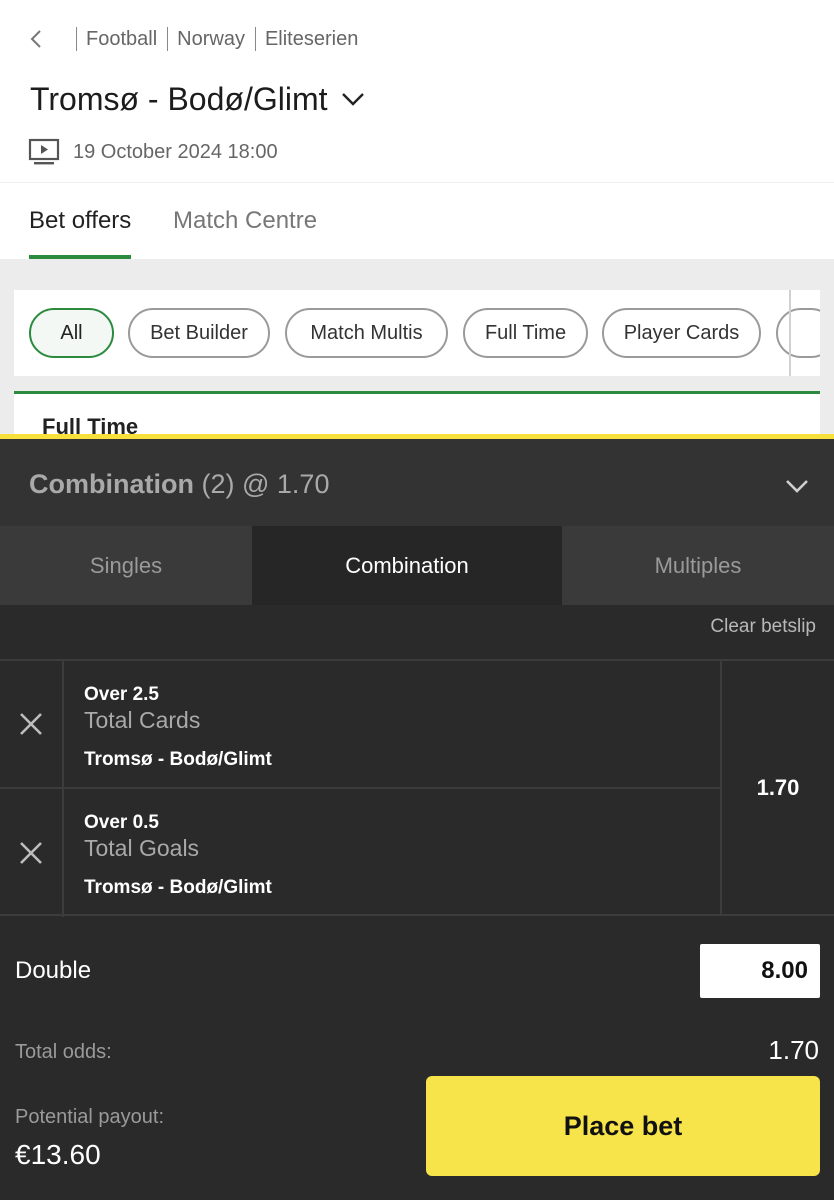 This screenshot has height=1200, width=834. Describe the element at coordinates (142, 720) in the screenshot. I see `selection-market: Total Cards` at that location.